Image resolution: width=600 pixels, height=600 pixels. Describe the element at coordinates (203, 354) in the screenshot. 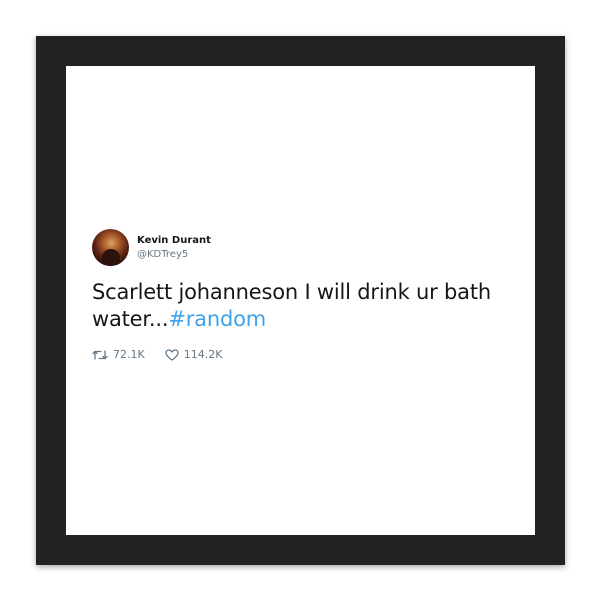

I see `like-count: 114.2K` at that location.